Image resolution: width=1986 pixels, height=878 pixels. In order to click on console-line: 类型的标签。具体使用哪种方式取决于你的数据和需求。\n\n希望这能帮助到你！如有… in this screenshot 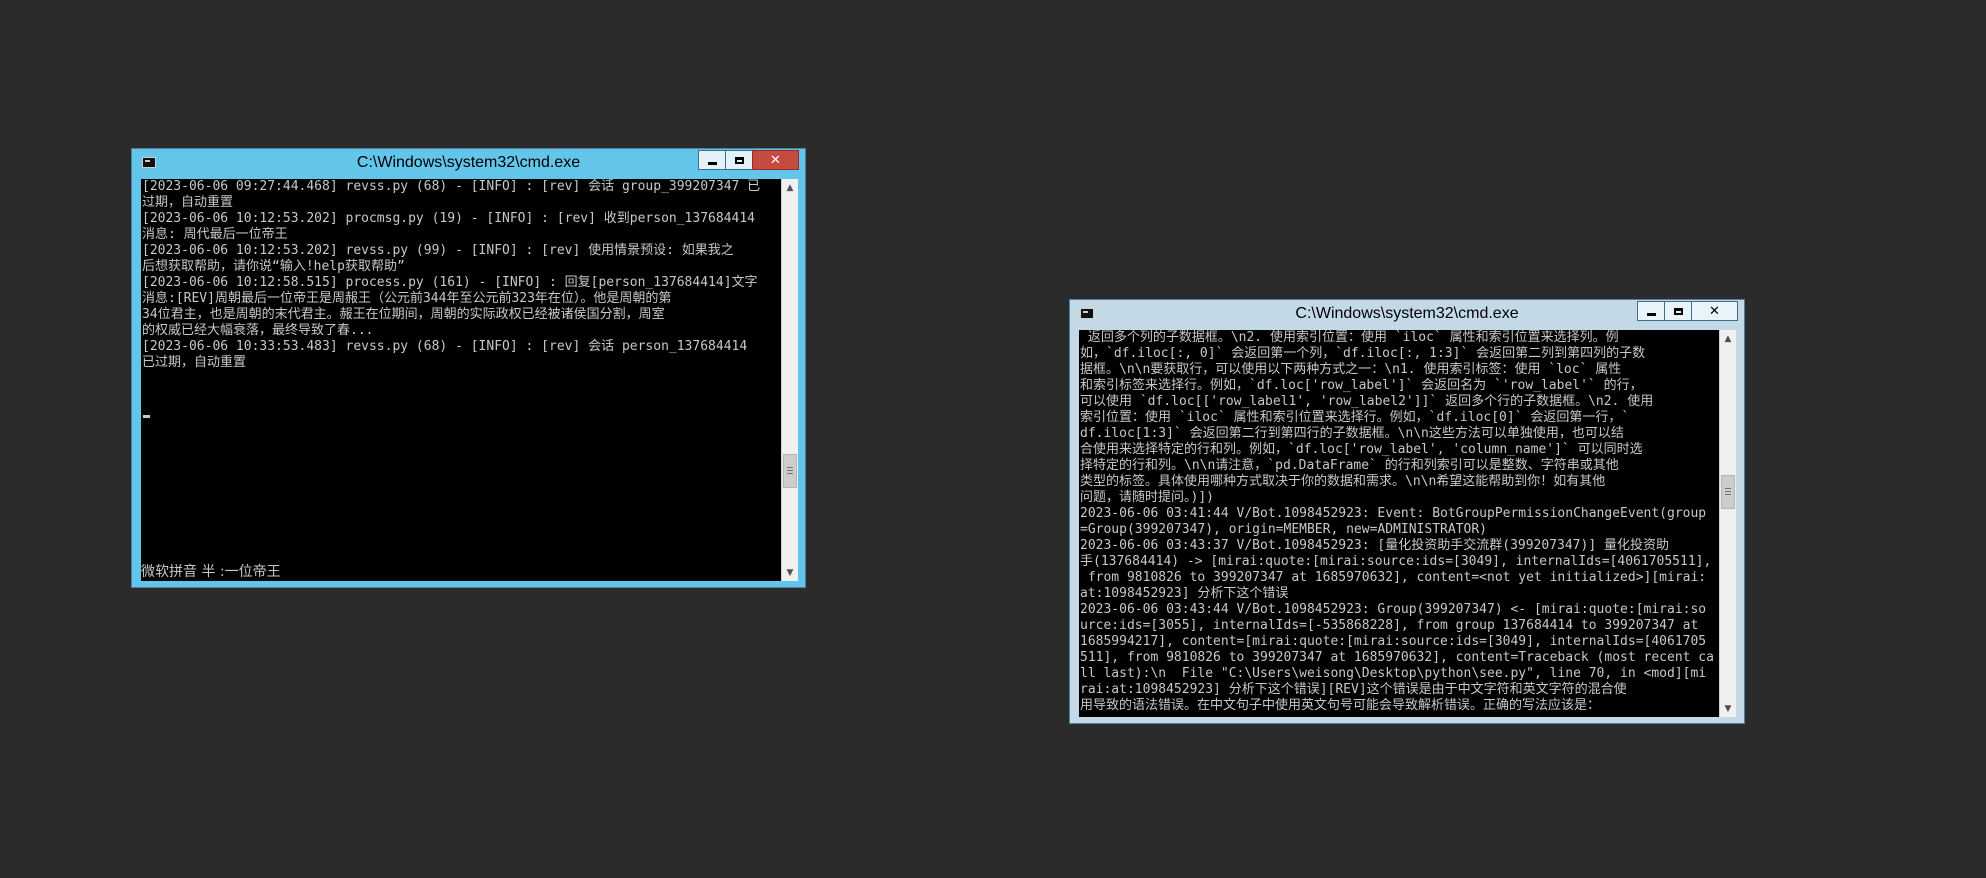, I will do `click(1343, 481)`.